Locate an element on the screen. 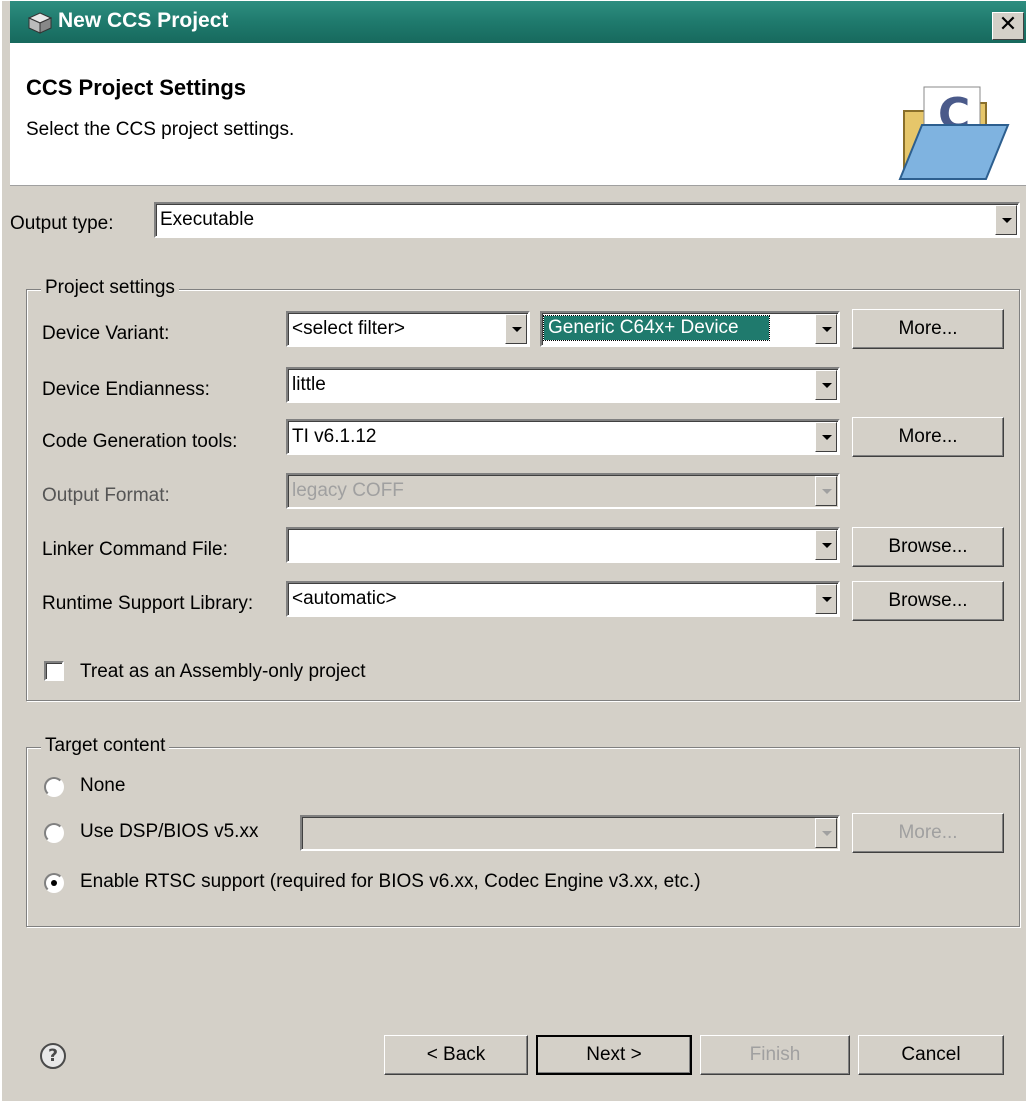  assembly-only-label: Treat as an Assembly-only project is located at coordinates (222, 672).